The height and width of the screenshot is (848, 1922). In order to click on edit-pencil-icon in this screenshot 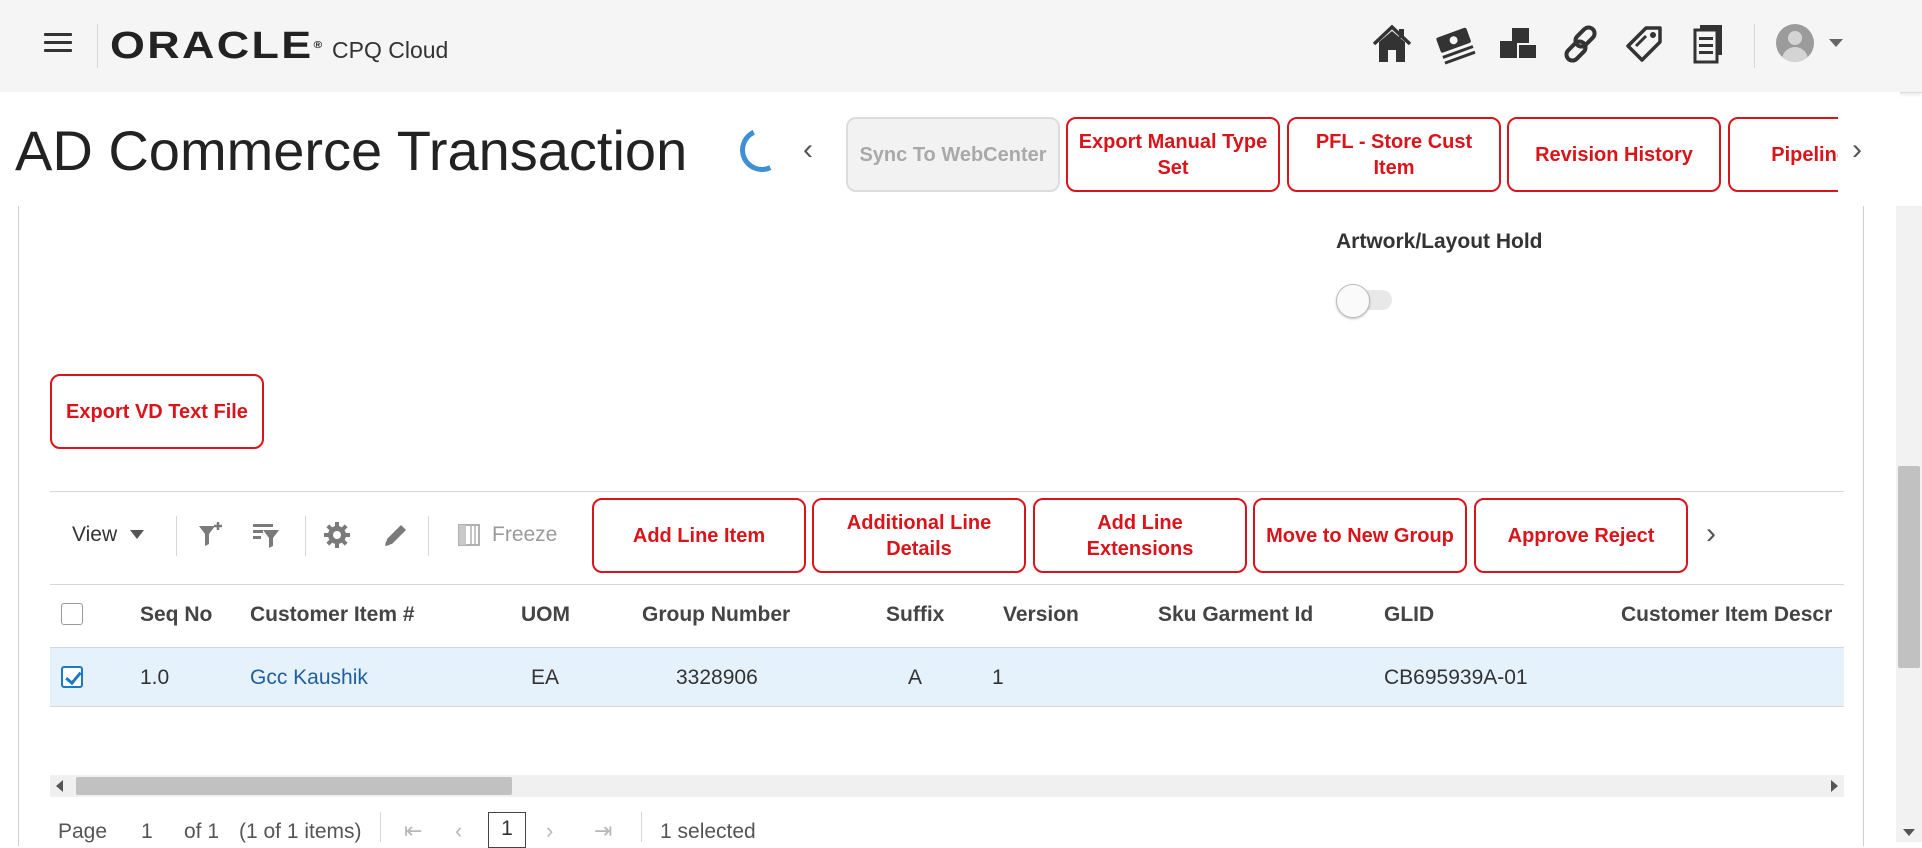, I will do `click(396, 535)`.